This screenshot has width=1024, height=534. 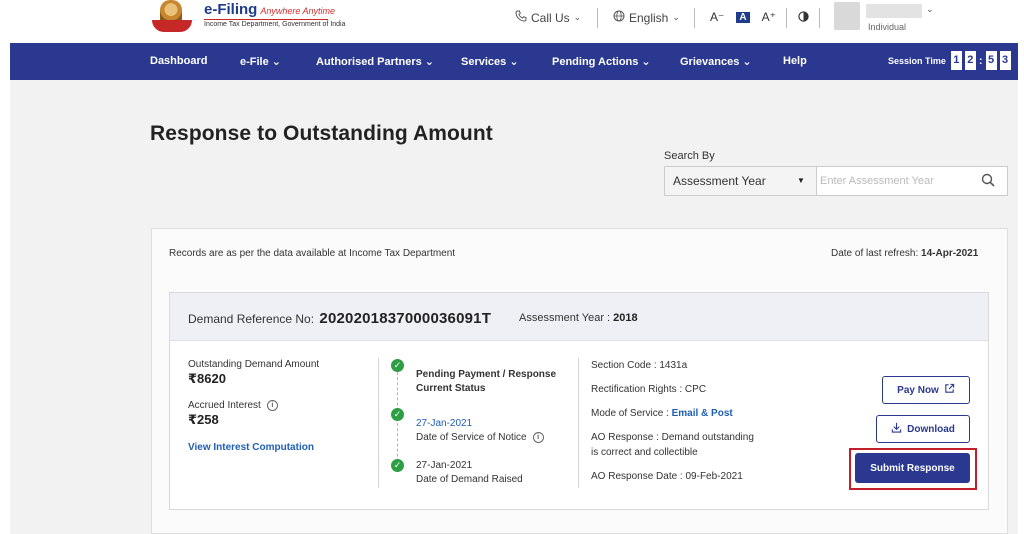 I want to click on globe-icon, so click(x=619, y=17).